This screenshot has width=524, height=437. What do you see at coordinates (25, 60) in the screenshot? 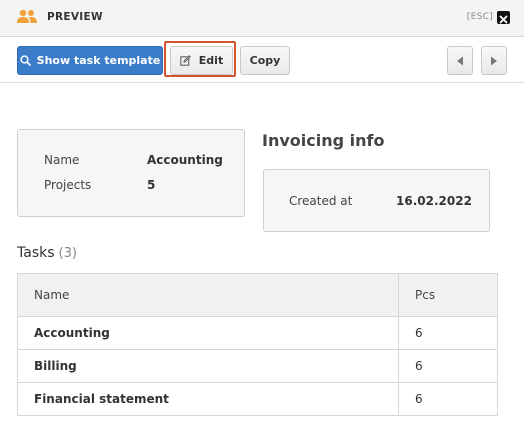
I see `search-icon` at bounding box center [25, 60].